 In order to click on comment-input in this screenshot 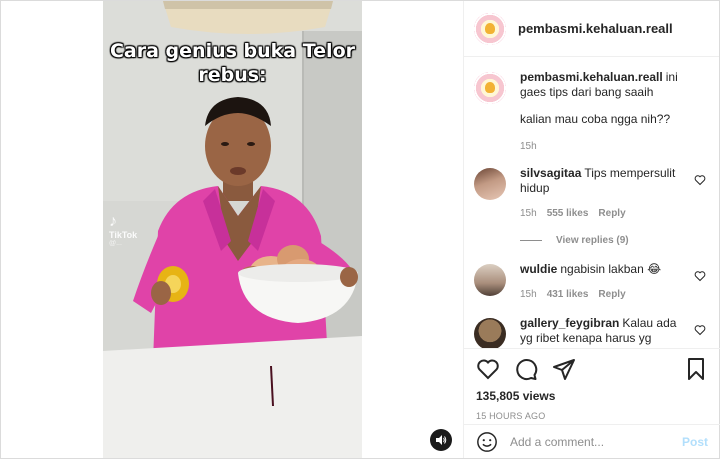, I will do `click(596, 441)`.